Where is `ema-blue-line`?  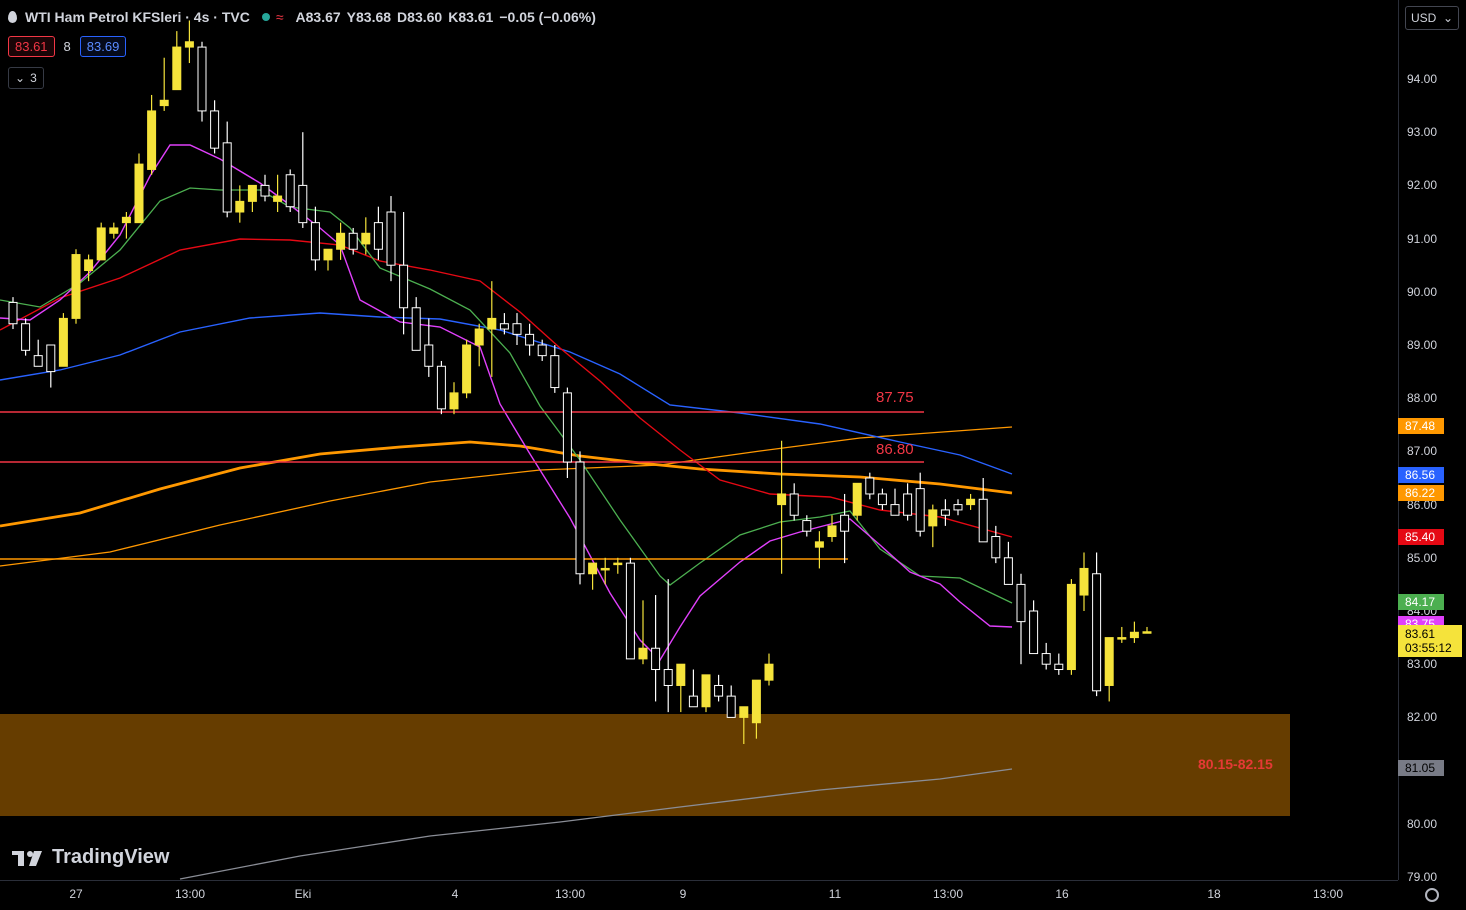
ema-blue-line is located at coordinates (506, 393).